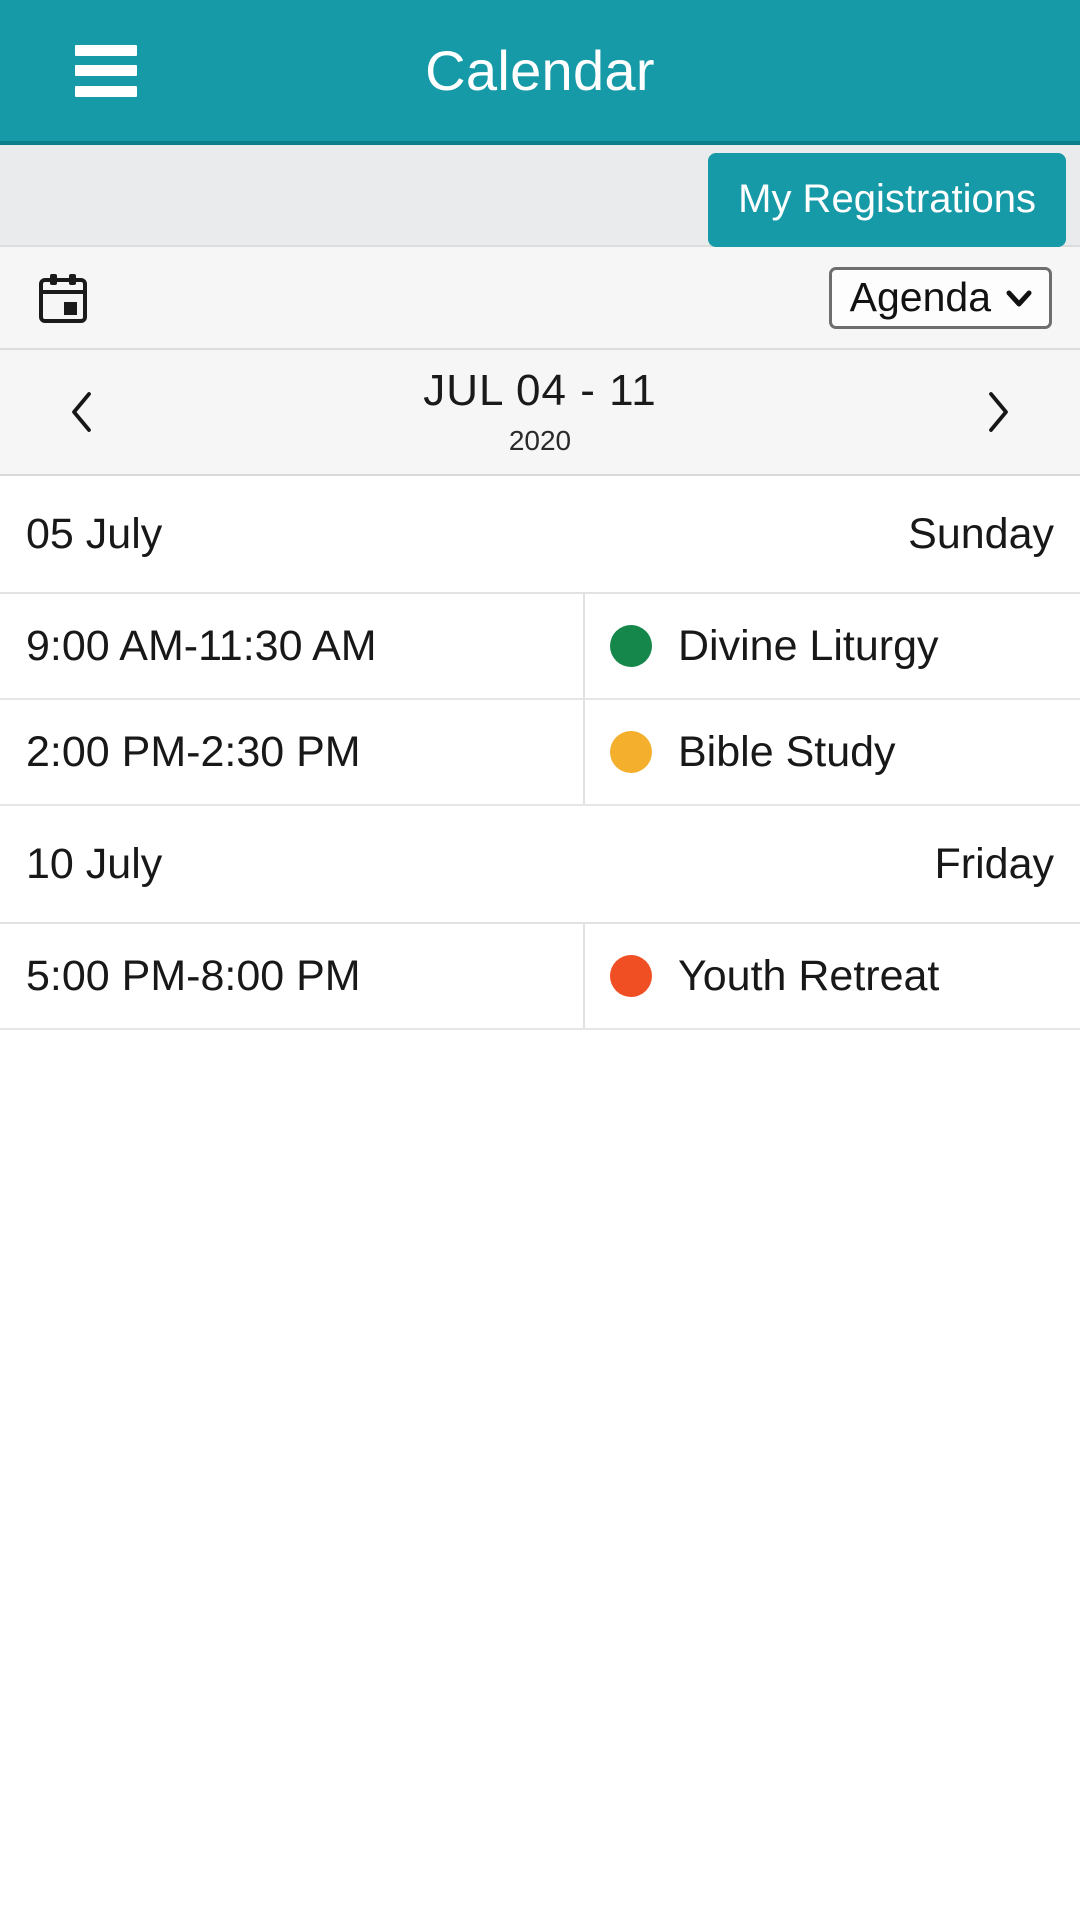 The width and height of the screenshot is (1080, 1920). I want to click on agenda-event-title-cell: Divine Liturgy, so click(832, 646).